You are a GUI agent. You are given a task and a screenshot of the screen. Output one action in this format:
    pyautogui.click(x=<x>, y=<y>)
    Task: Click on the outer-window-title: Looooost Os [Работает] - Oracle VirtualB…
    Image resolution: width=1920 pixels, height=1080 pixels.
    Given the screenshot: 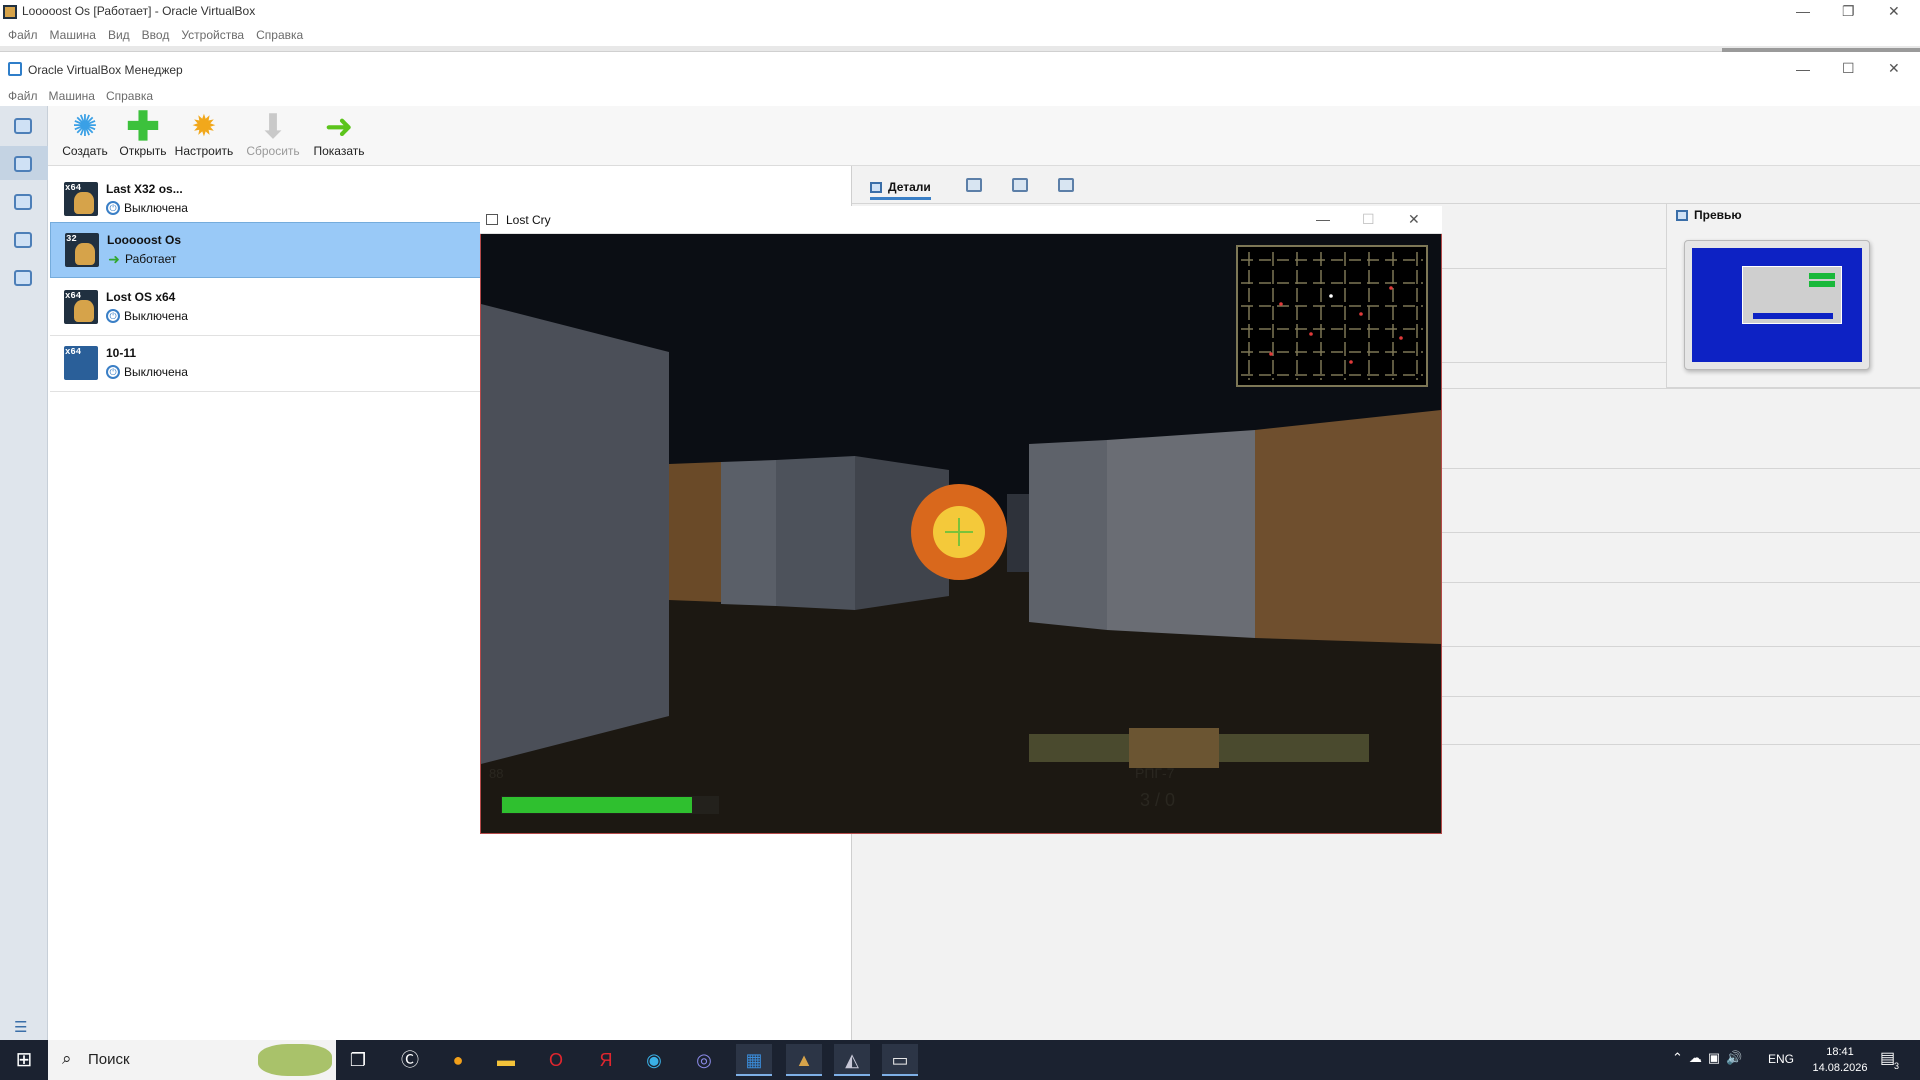 What is the action you would take?
    pyautogui.click(x=139, y=11)
    